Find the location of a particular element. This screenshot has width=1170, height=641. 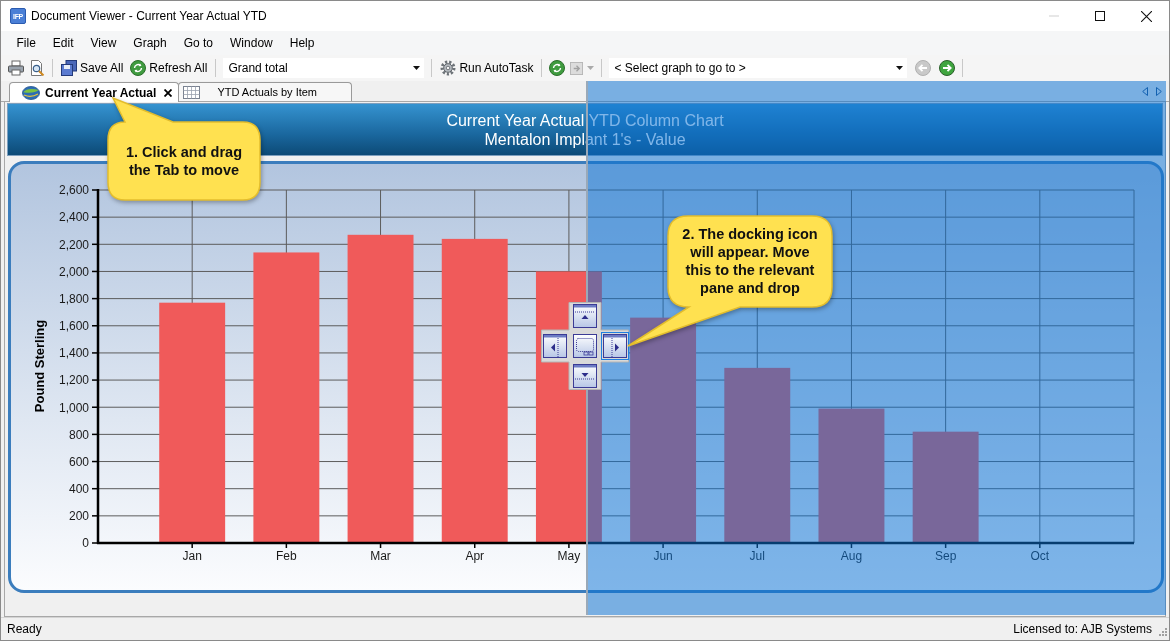

y-tick-label: 1,600 is located at coordinates (73, 326).